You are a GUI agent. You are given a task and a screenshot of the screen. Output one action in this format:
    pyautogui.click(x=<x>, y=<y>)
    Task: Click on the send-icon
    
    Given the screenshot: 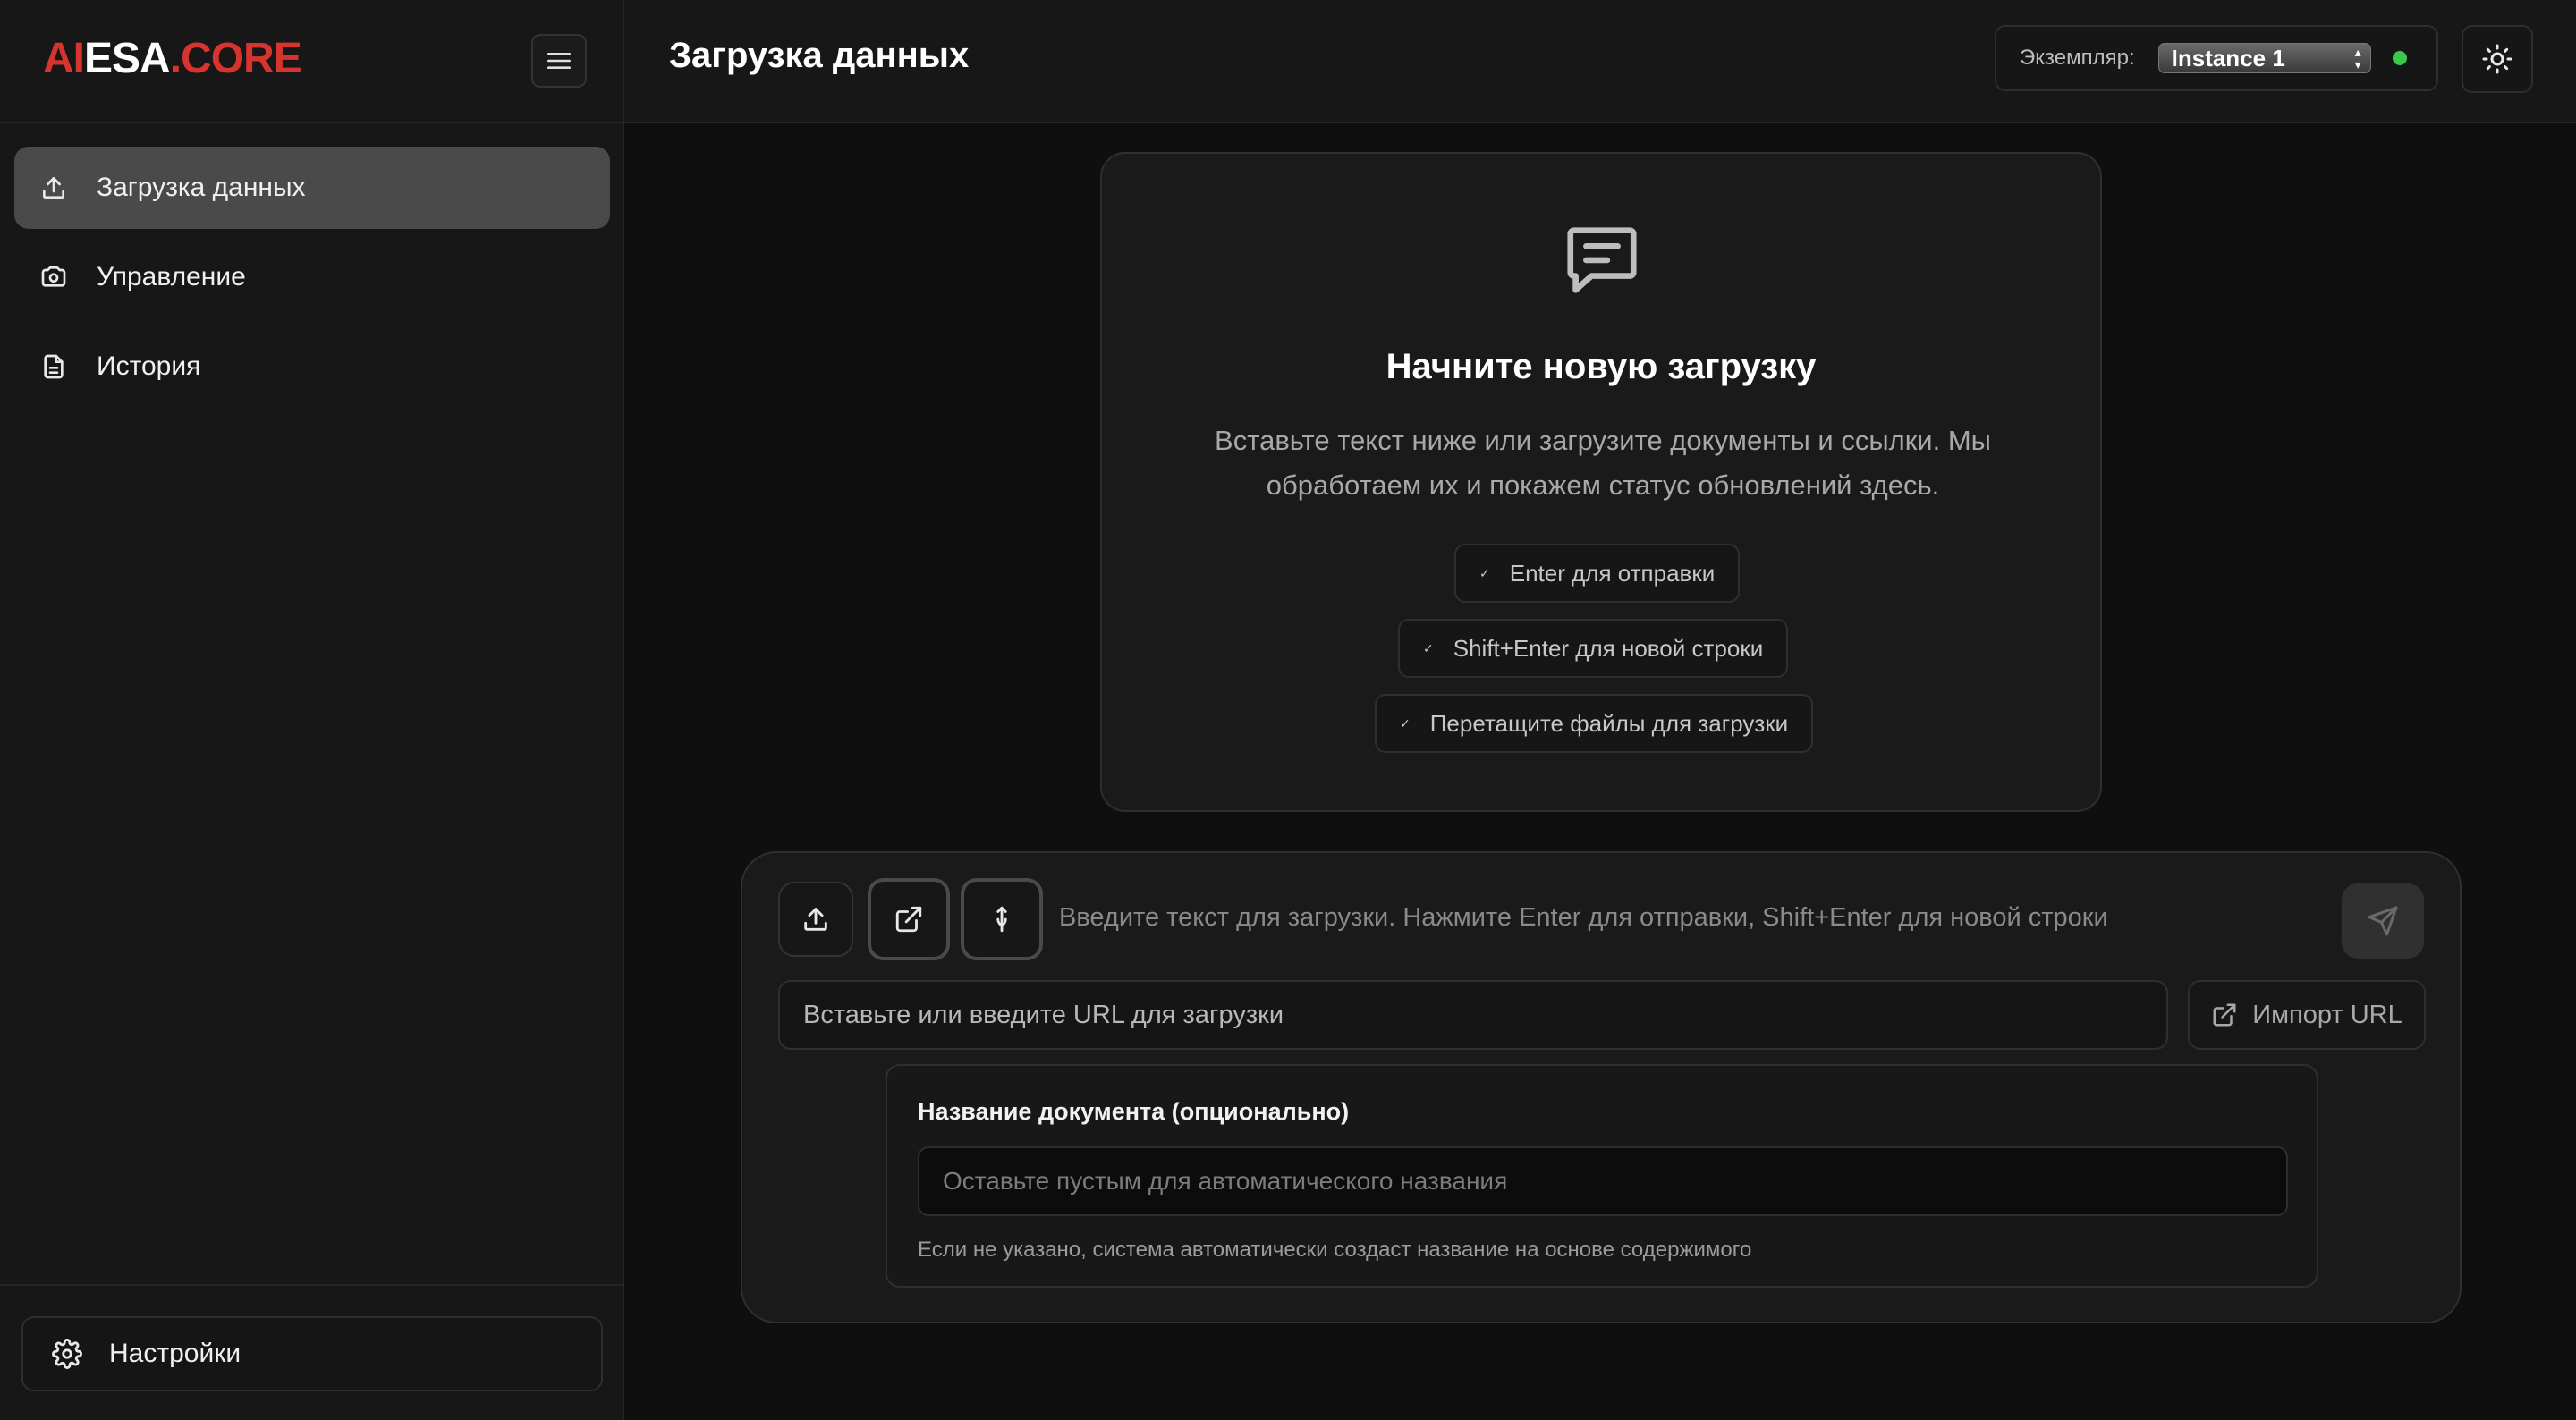 What is the action you would take?
    pyautogui.click(x=2383, y=921)
    